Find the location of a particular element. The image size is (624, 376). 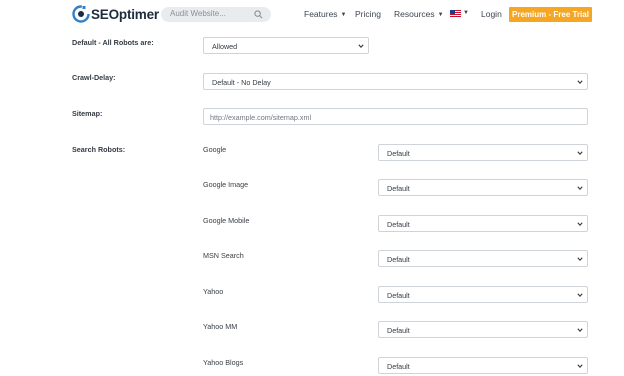

nav-login-label: Login is located at coordinates (491, 14).